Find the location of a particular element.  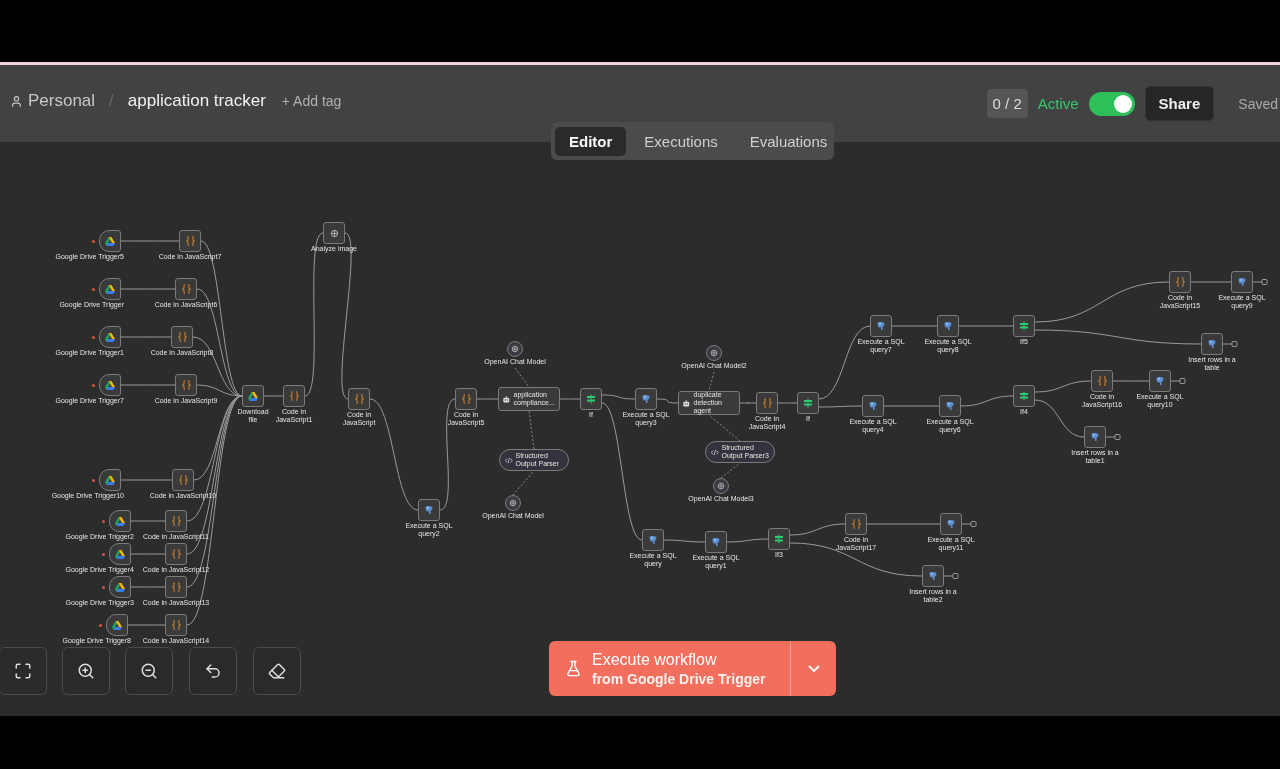

add-tag-link: + Add tag is located at coordinates (311, 100).